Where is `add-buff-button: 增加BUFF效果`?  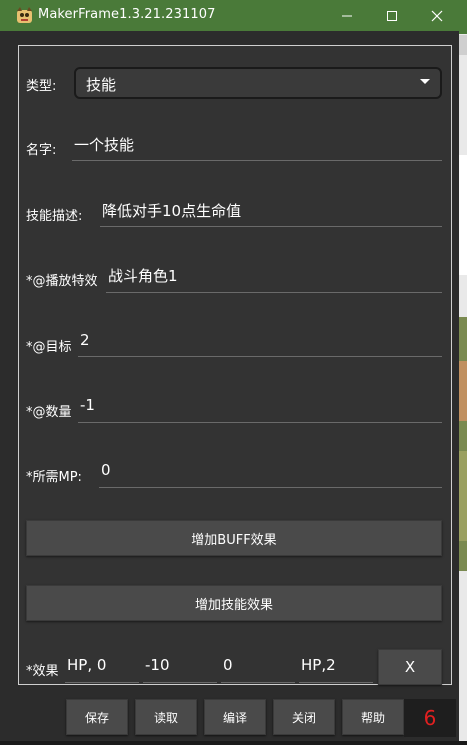 add-buff-button: 增加BUFF效果 is located at coordinates (234, 538).